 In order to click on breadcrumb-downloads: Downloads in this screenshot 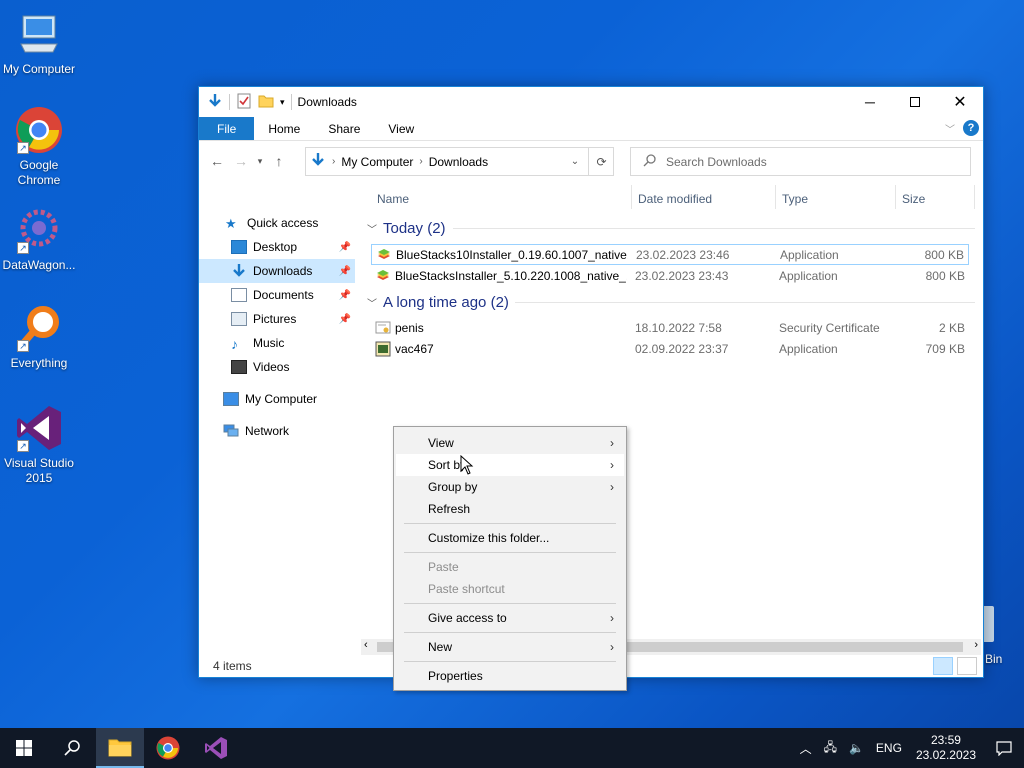, I will do `click(458, 162)`.